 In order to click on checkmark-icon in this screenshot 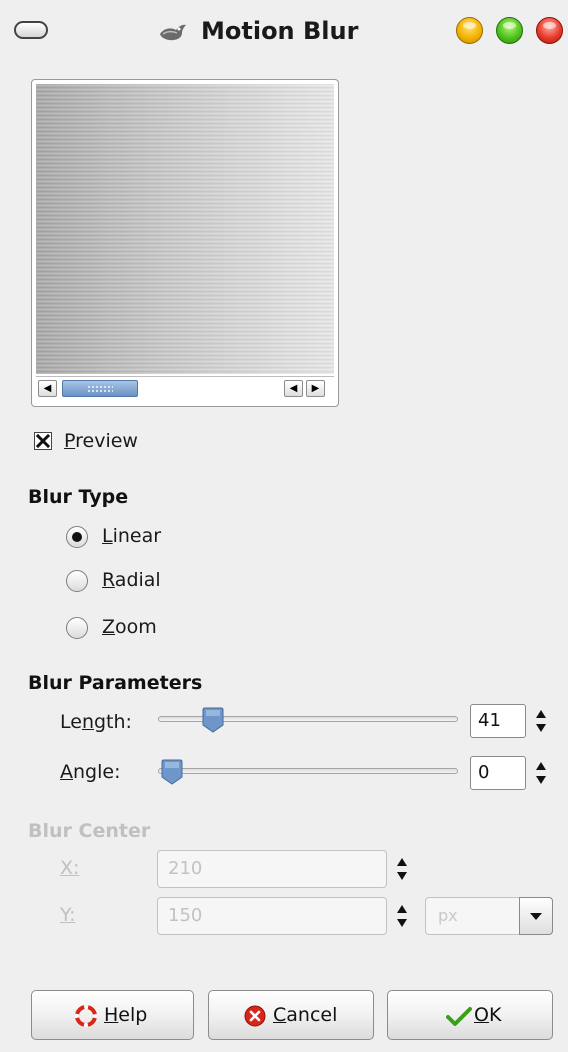, I will do `click(459, 1016)`.